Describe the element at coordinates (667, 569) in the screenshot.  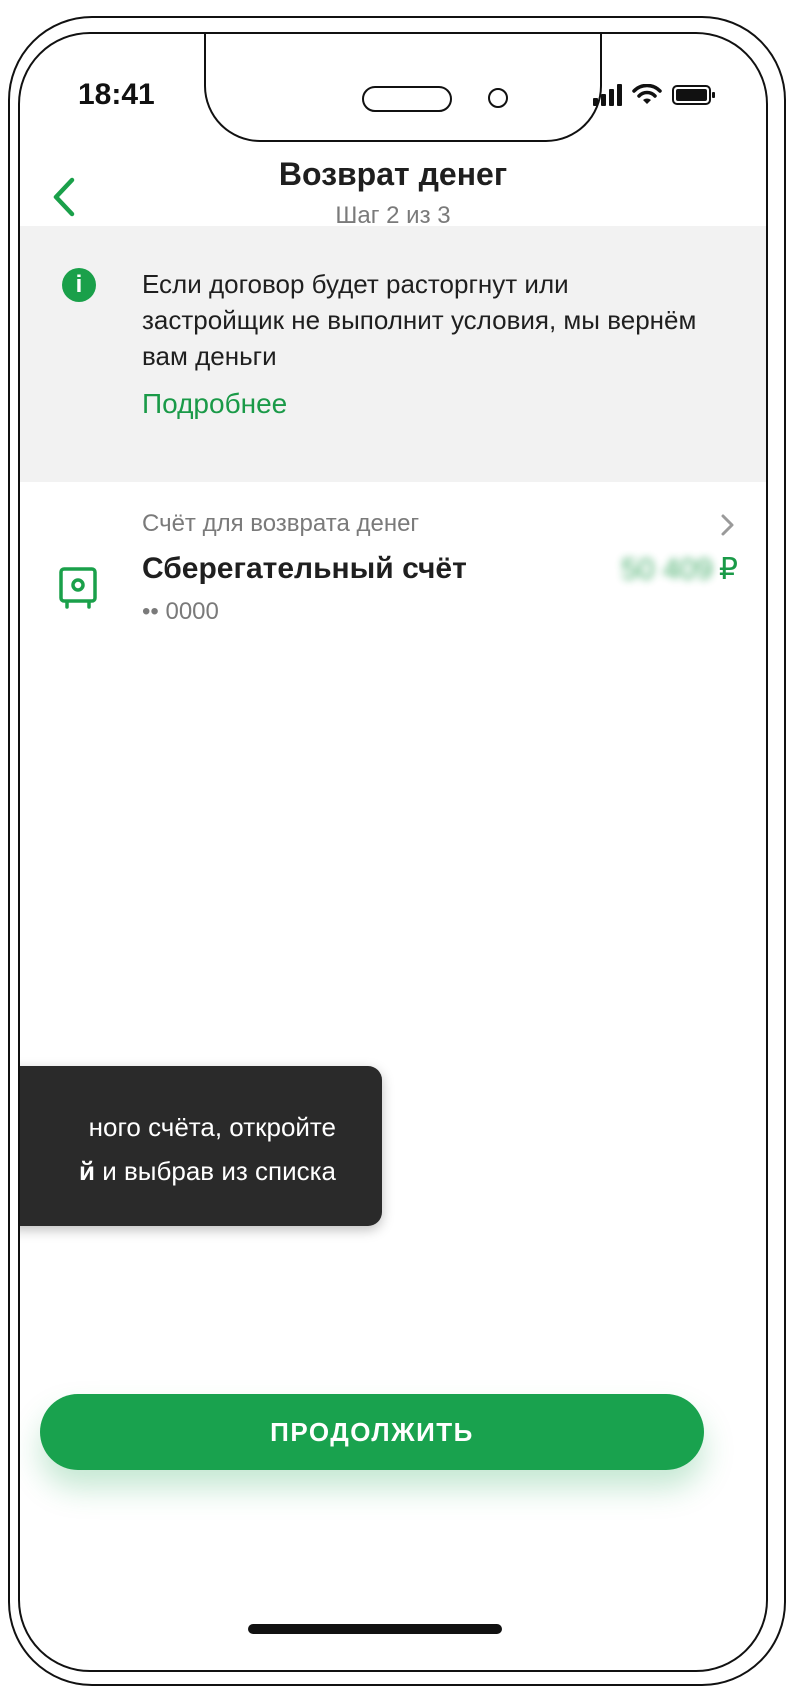
I see `balance-amount: 50 409` at that location.